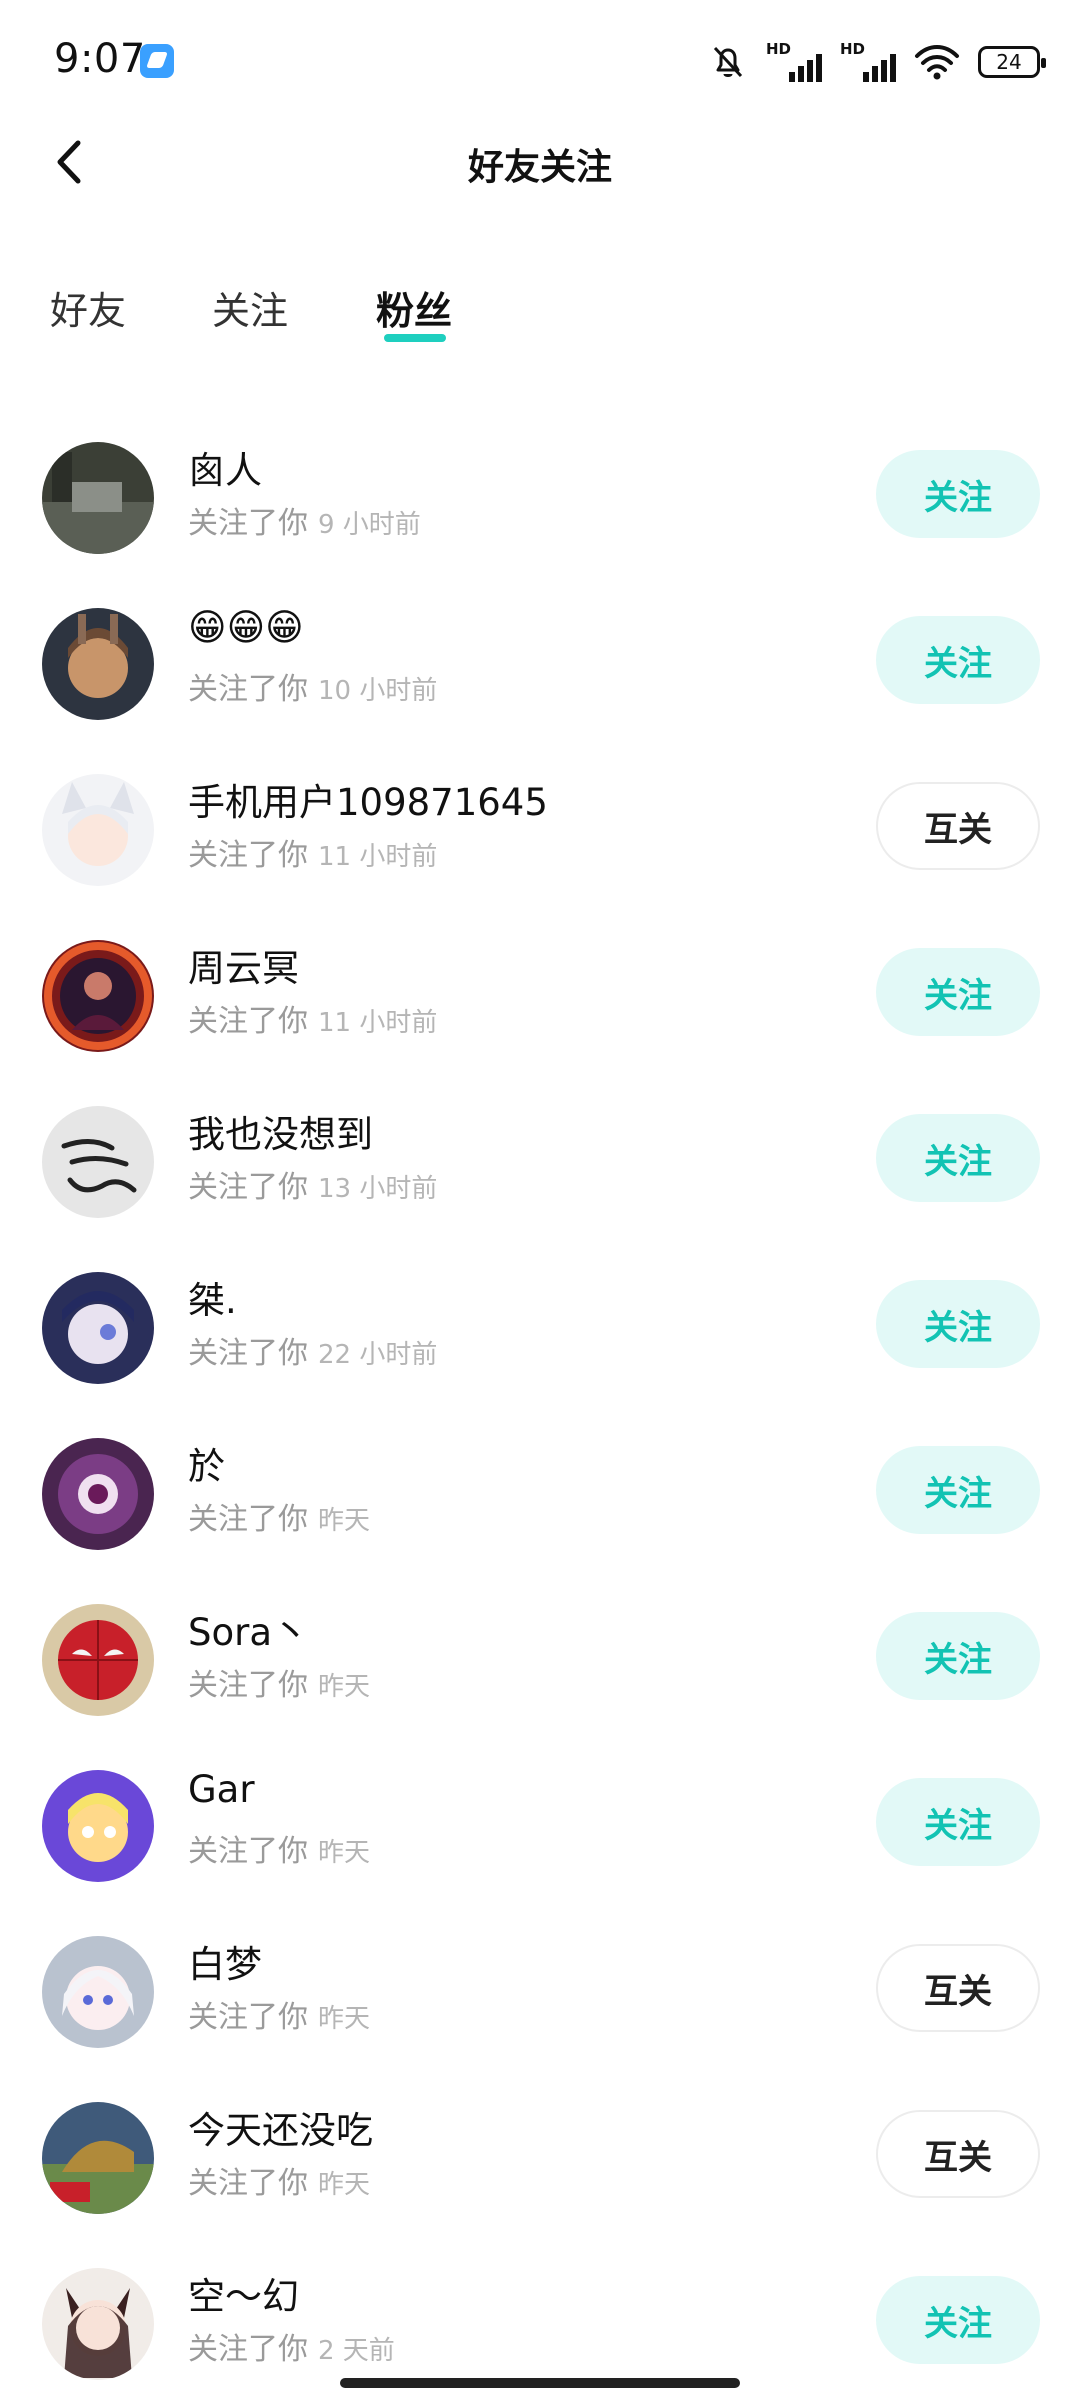 This screenshot has width=1080, height=2400. What do you see at coordinates (249, 1632) in the screenshot?
I see `user-name: Sora丶` at bounding box center [249, 1632].